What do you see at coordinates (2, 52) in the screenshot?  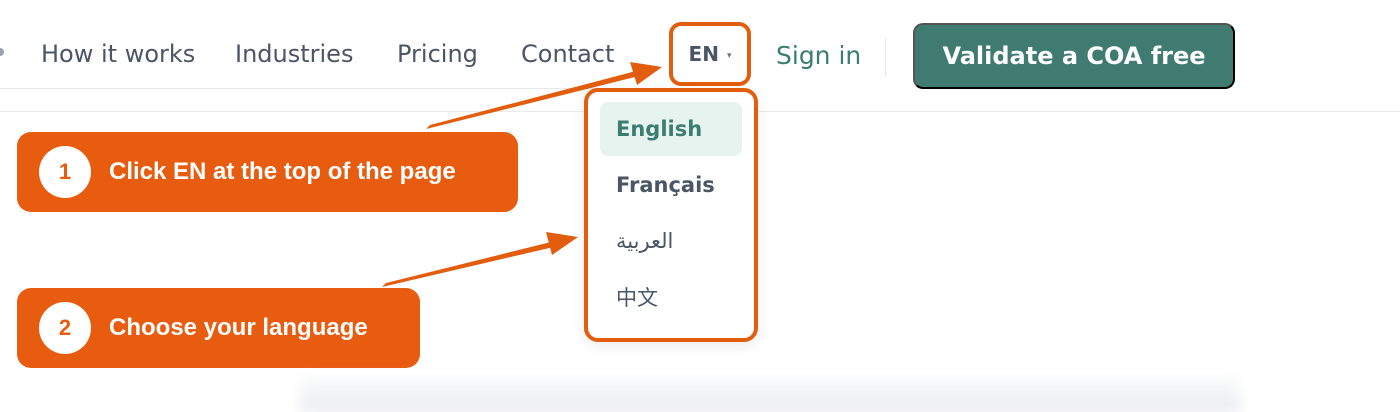 I see `nav-overflow-indicator` at bounding box center [2, 52].